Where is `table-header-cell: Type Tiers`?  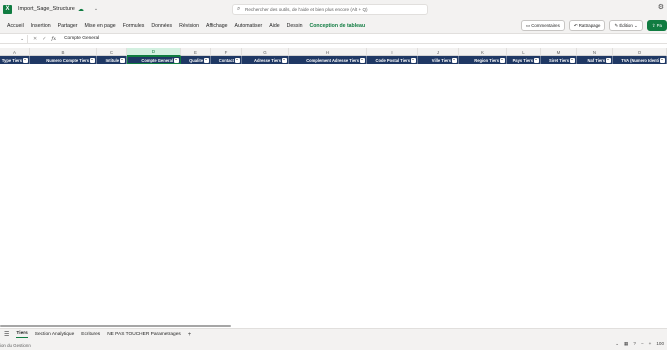
table-header-cell: Type Tiers is located at coordinates (15, 60).